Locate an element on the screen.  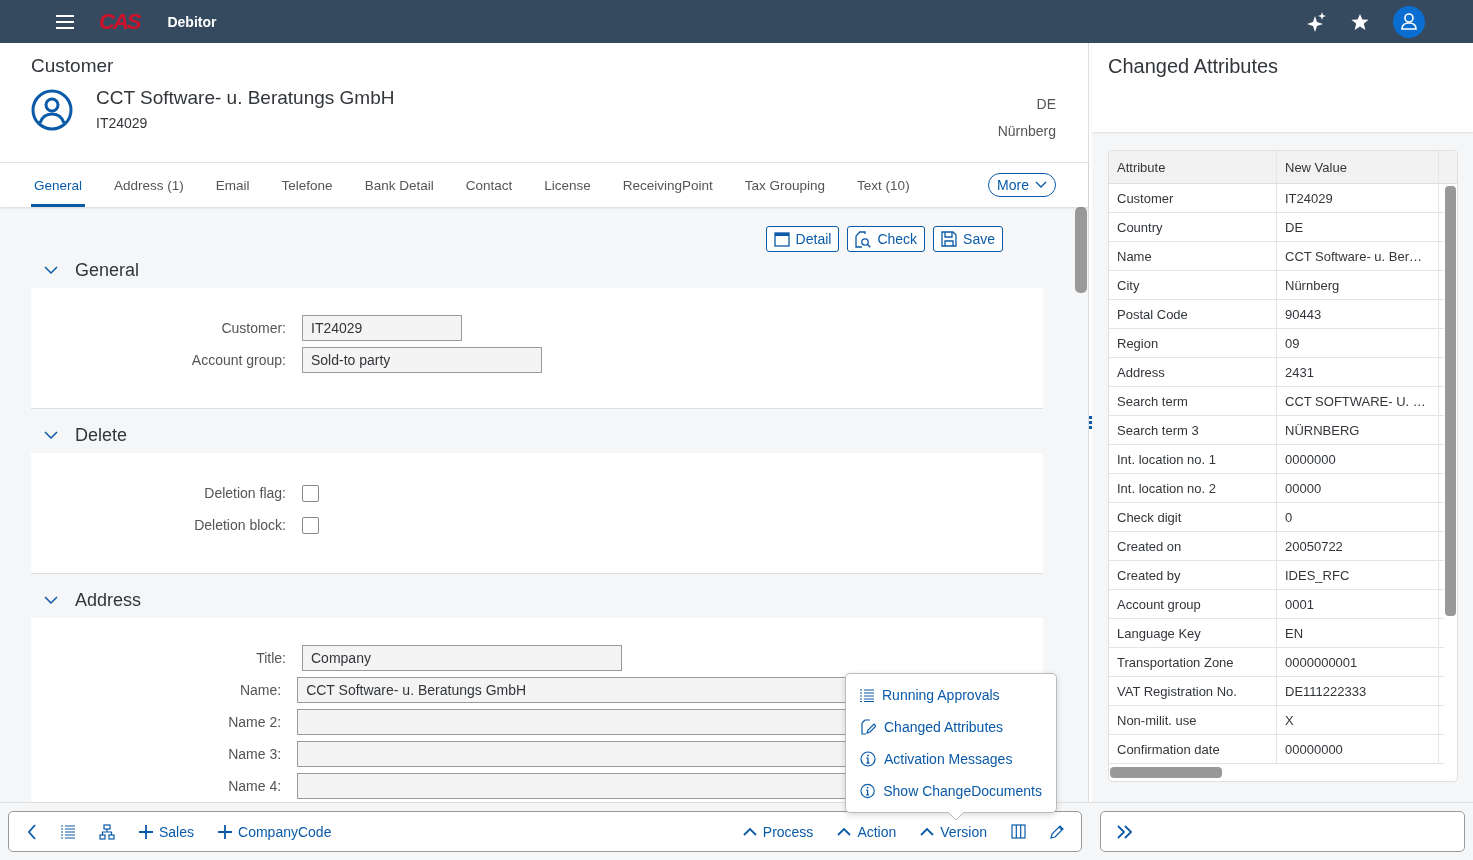
table-cell: Postal Code is located at coordinates (1193, 314).